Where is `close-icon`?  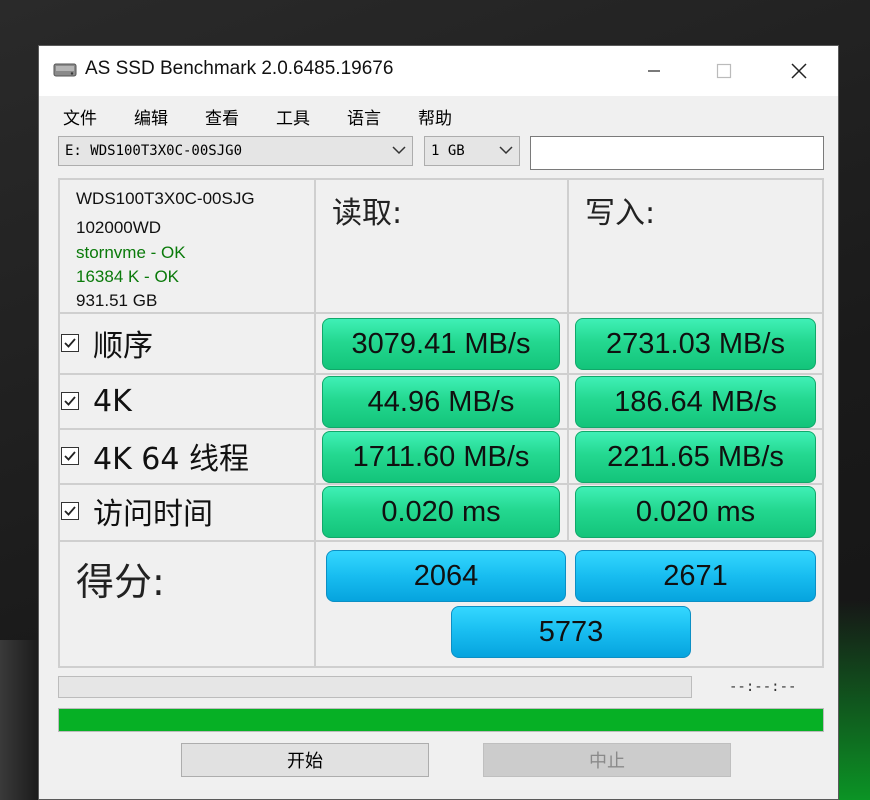
close-icon is located at coordinates (799, 71).